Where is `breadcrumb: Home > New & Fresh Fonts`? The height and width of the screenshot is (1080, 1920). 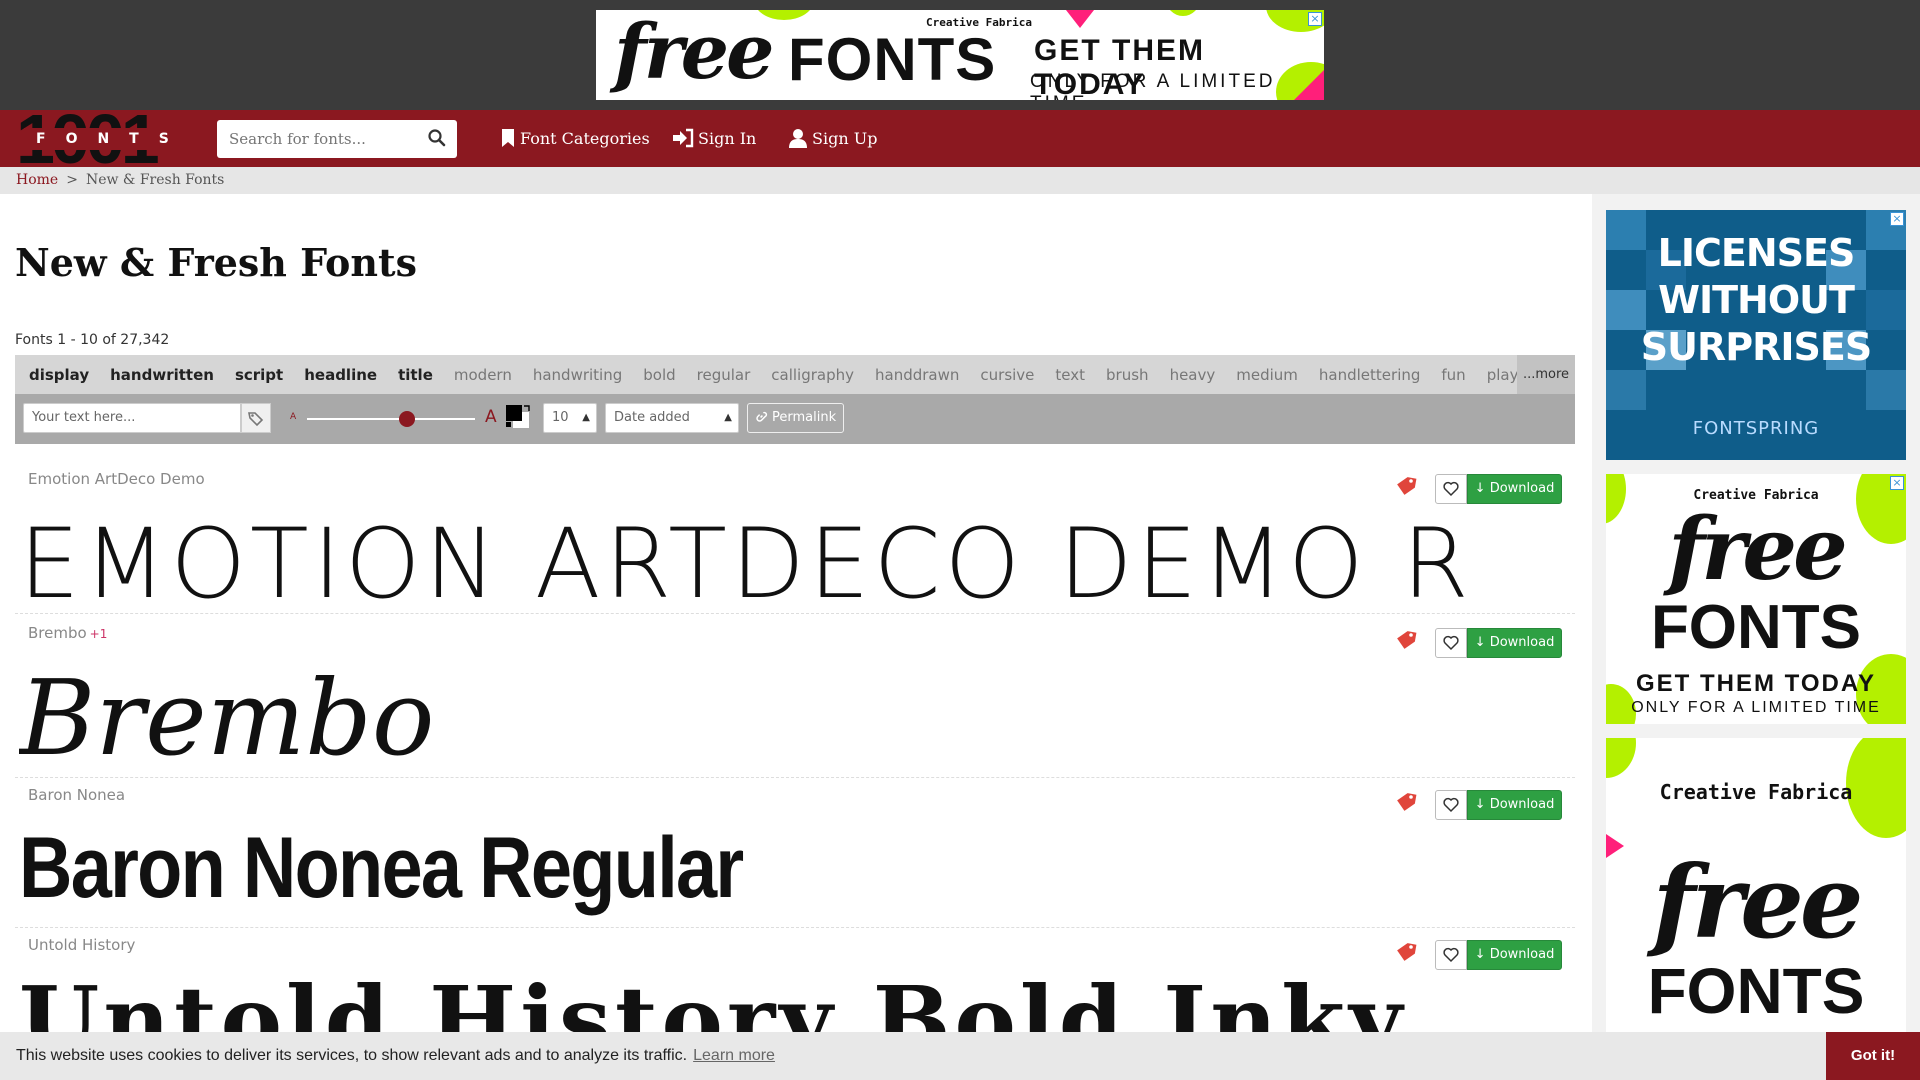
breadcrumb: Home > New & Fresh Fonts is located at coordinates (960, 180).